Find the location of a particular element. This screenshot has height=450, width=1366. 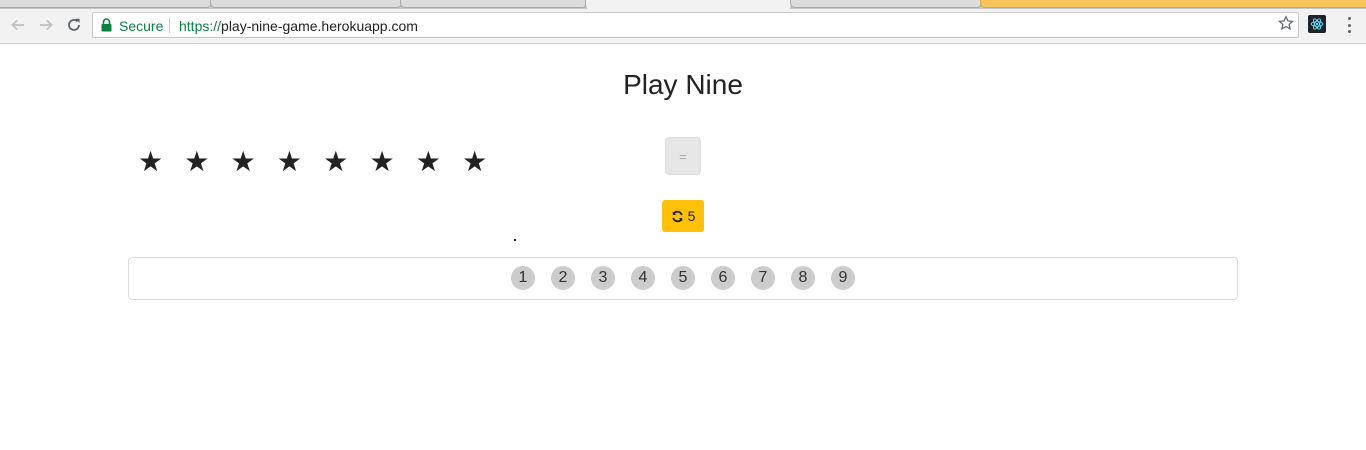

url-text: https://play-nine-game.herokuapp.com is located at coordinates (298, 26).